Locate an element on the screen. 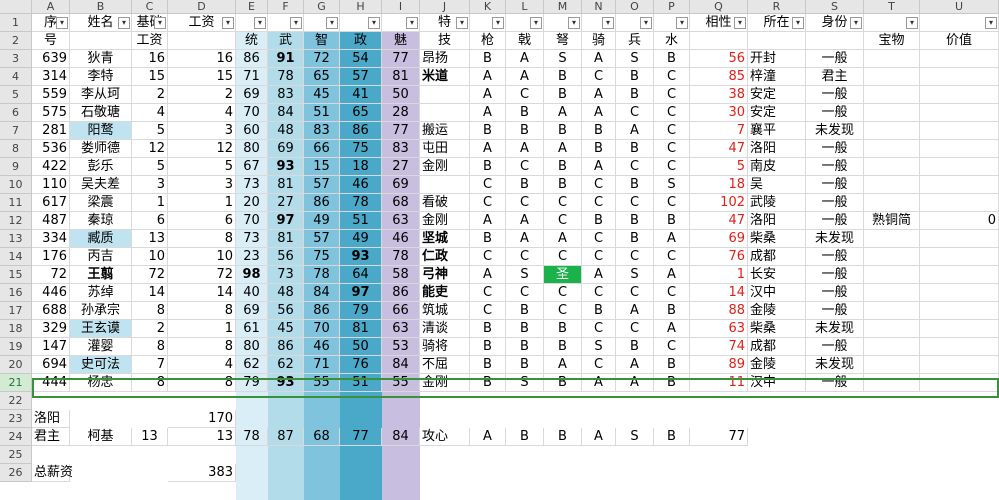 This screenshot has width=999, height=500. cell-A20: 694 is located at coordinates (51, 365).